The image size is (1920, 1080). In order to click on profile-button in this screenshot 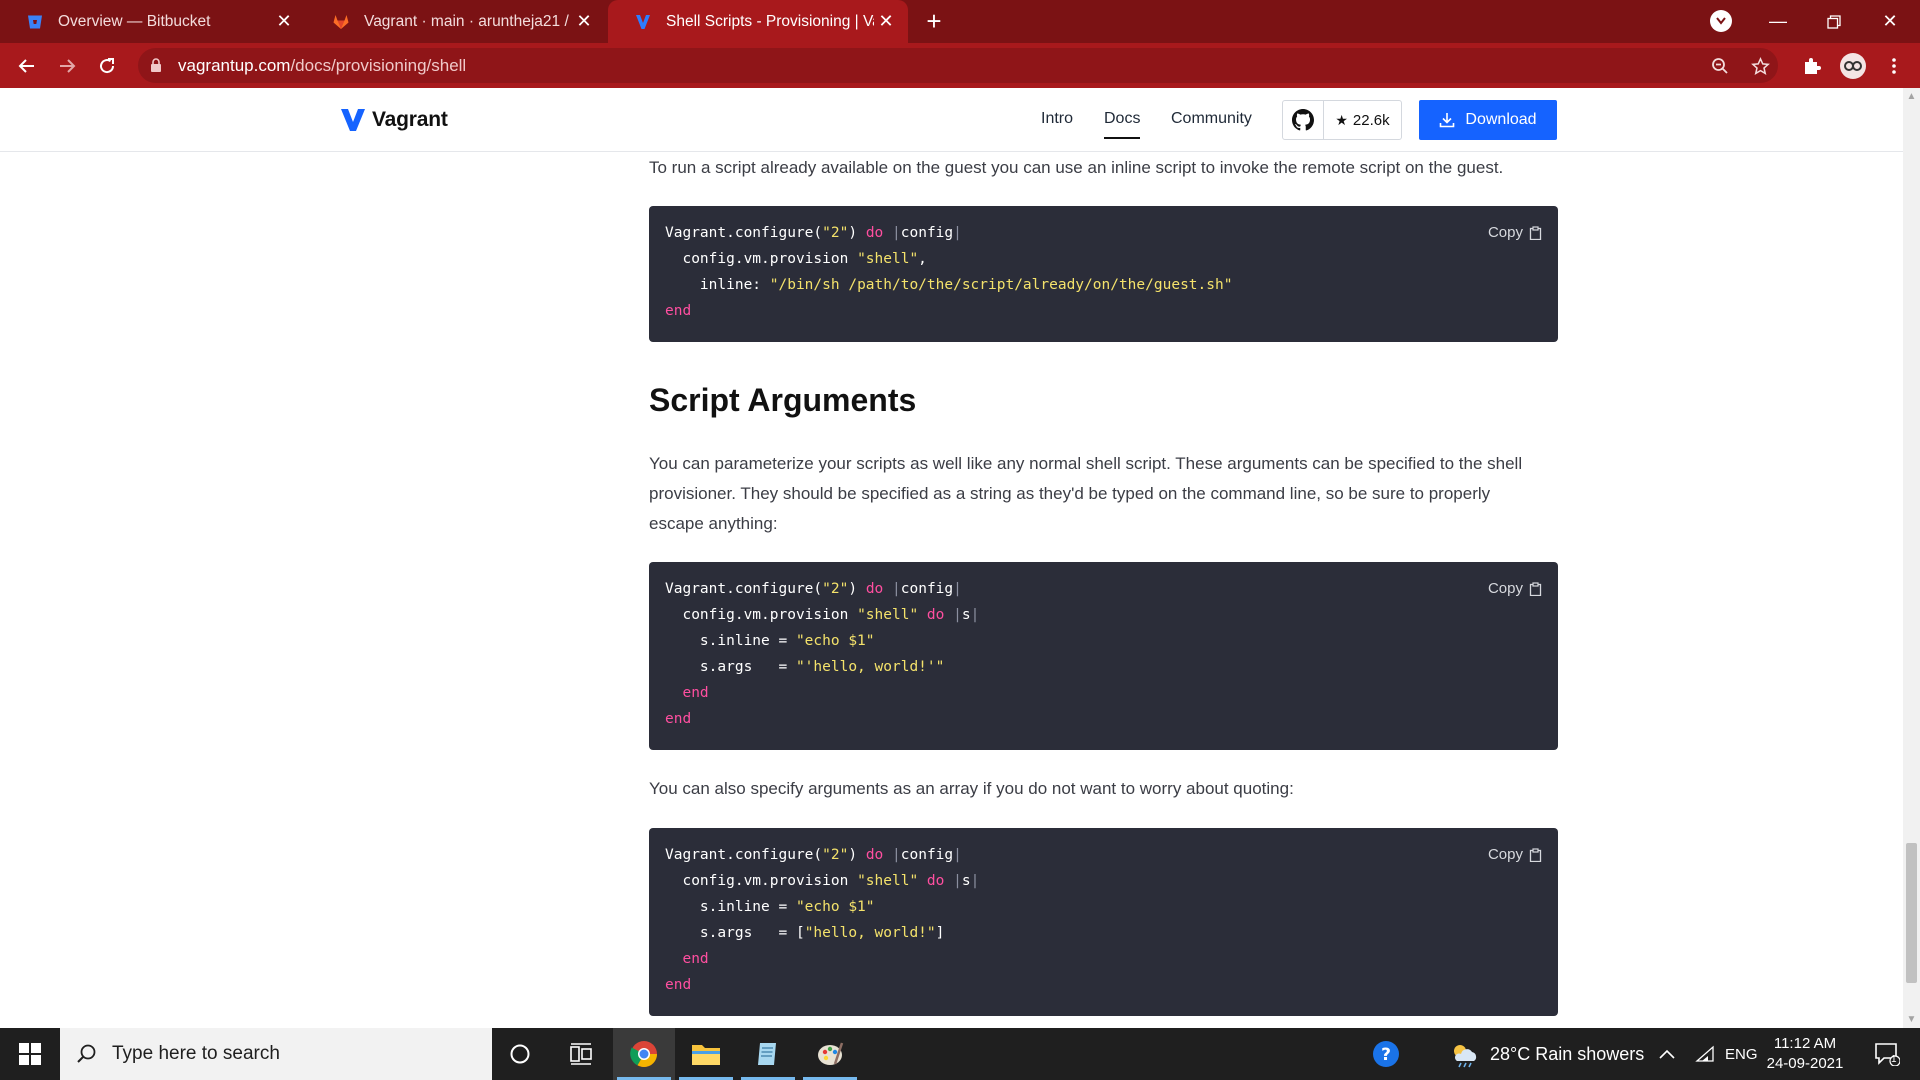, I will do `click(1853, 66)`.